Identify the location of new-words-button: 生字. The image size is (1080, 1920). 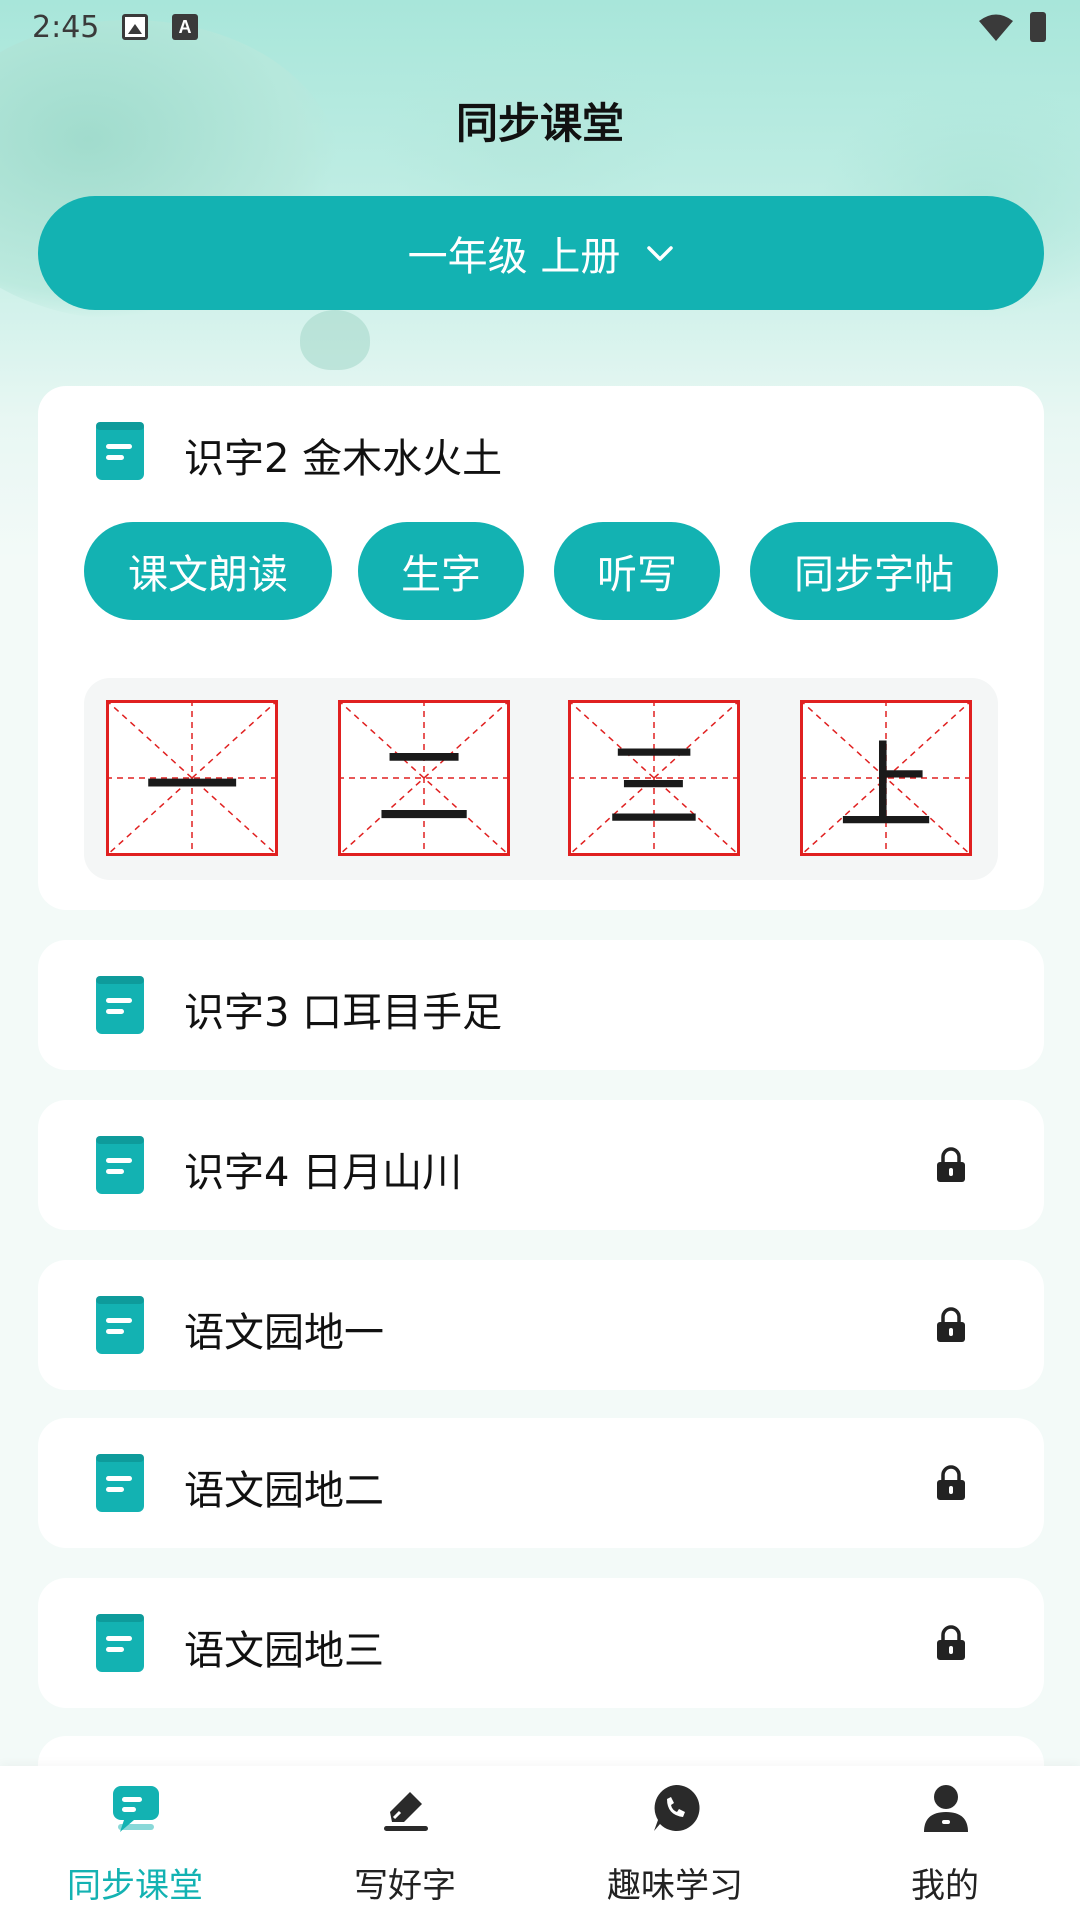
(441, 571).